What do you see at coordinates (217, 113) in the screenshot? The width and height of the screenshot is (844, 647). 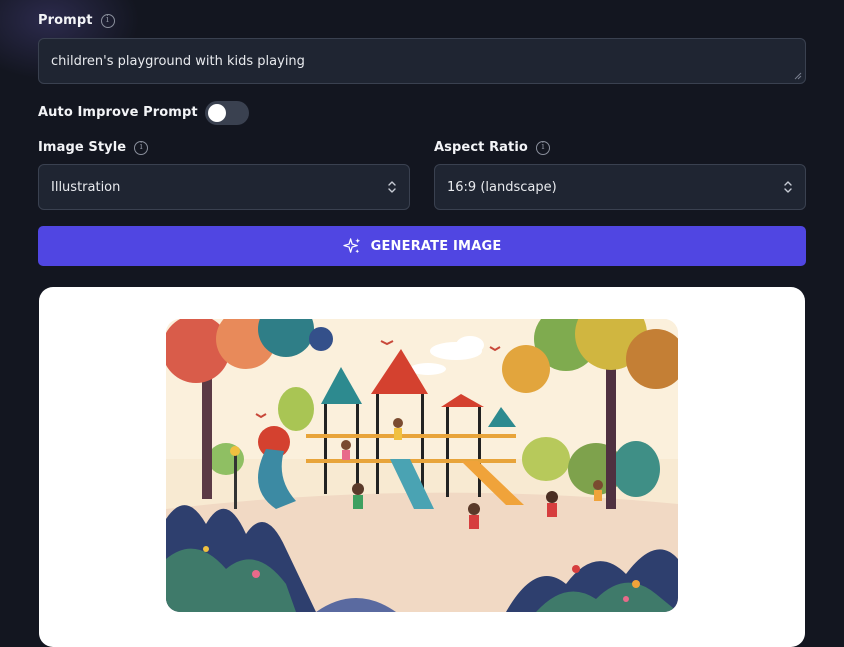 I see `toggle-knob` at bounding box center [217, 113].